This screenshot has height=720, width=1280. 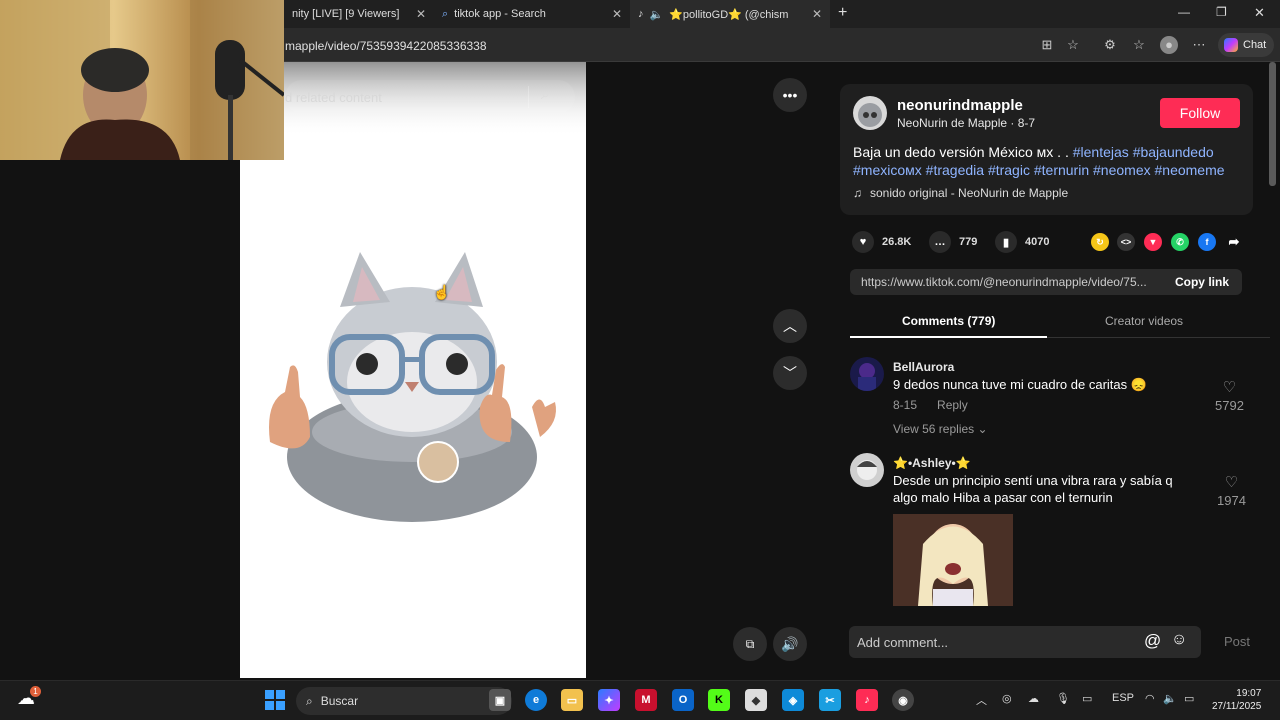 I want to click on tab-pollito: ♪ 🔈 ⭐pollitoGD⭐ (@chismoso ✕, so click(x=730, y=14).